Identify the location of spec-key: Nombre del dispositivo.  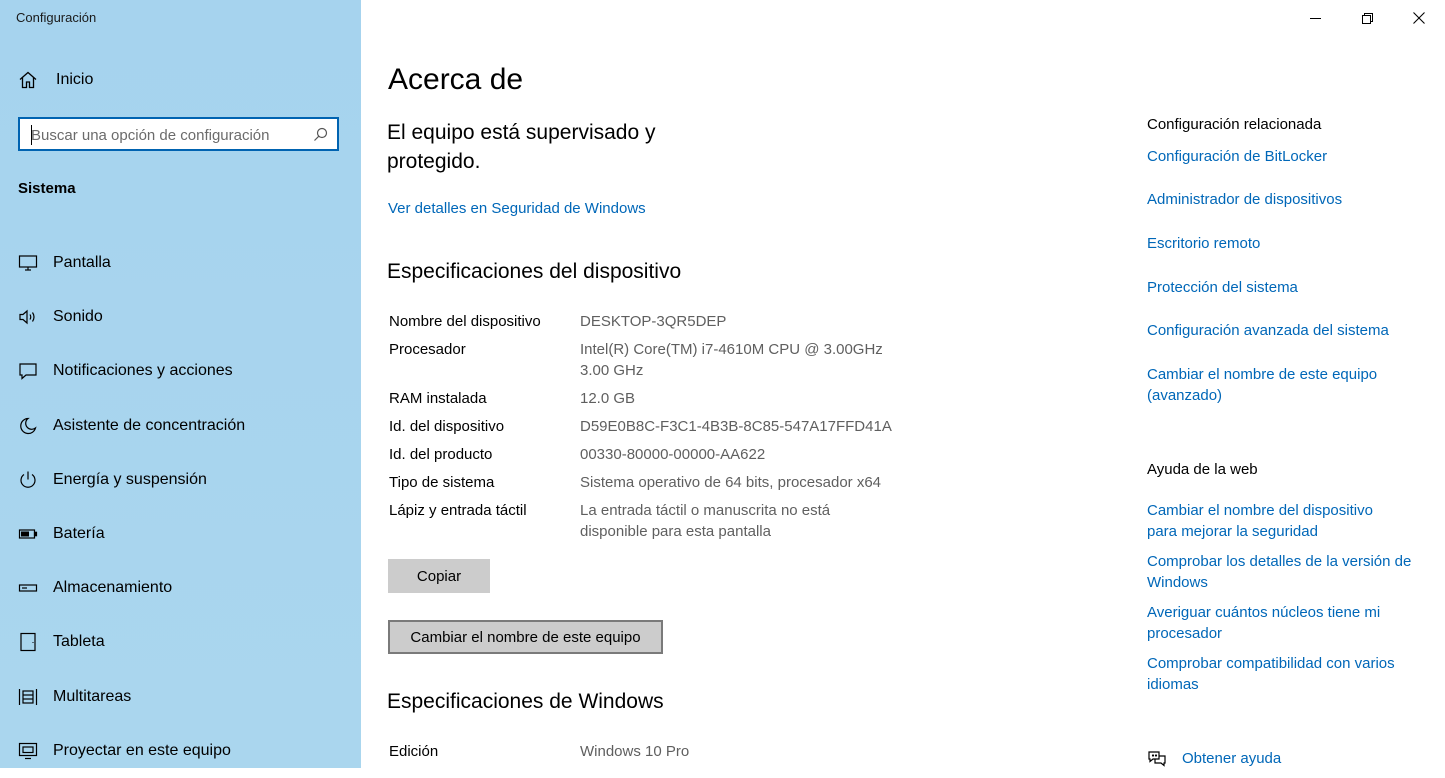
(465, 321).